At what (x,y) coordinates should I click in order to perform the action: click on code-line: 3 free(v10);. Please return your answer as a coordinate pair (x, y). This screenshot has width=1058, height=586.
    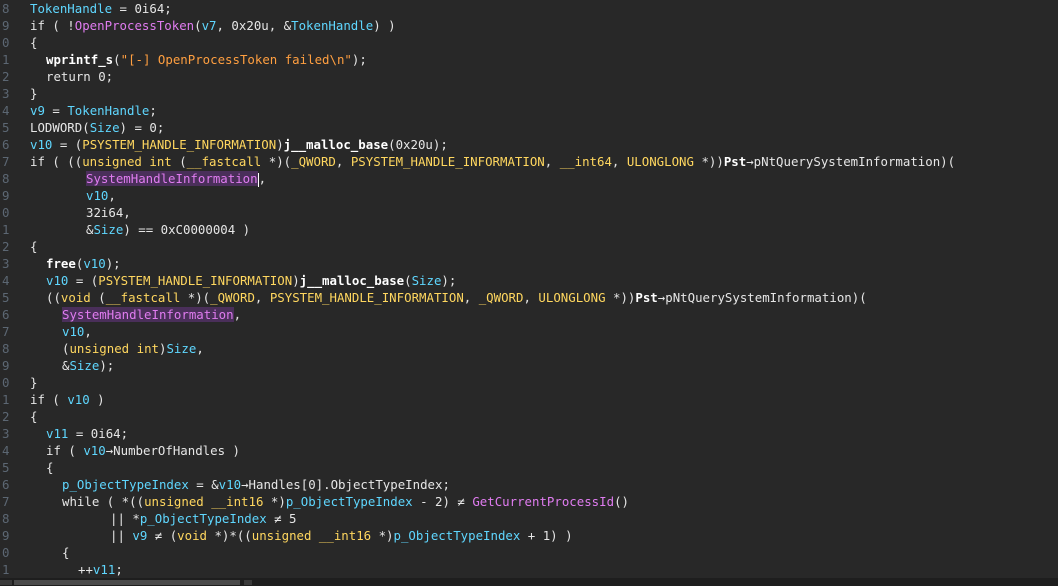
    Looking at the image, I should click on (529, 263).